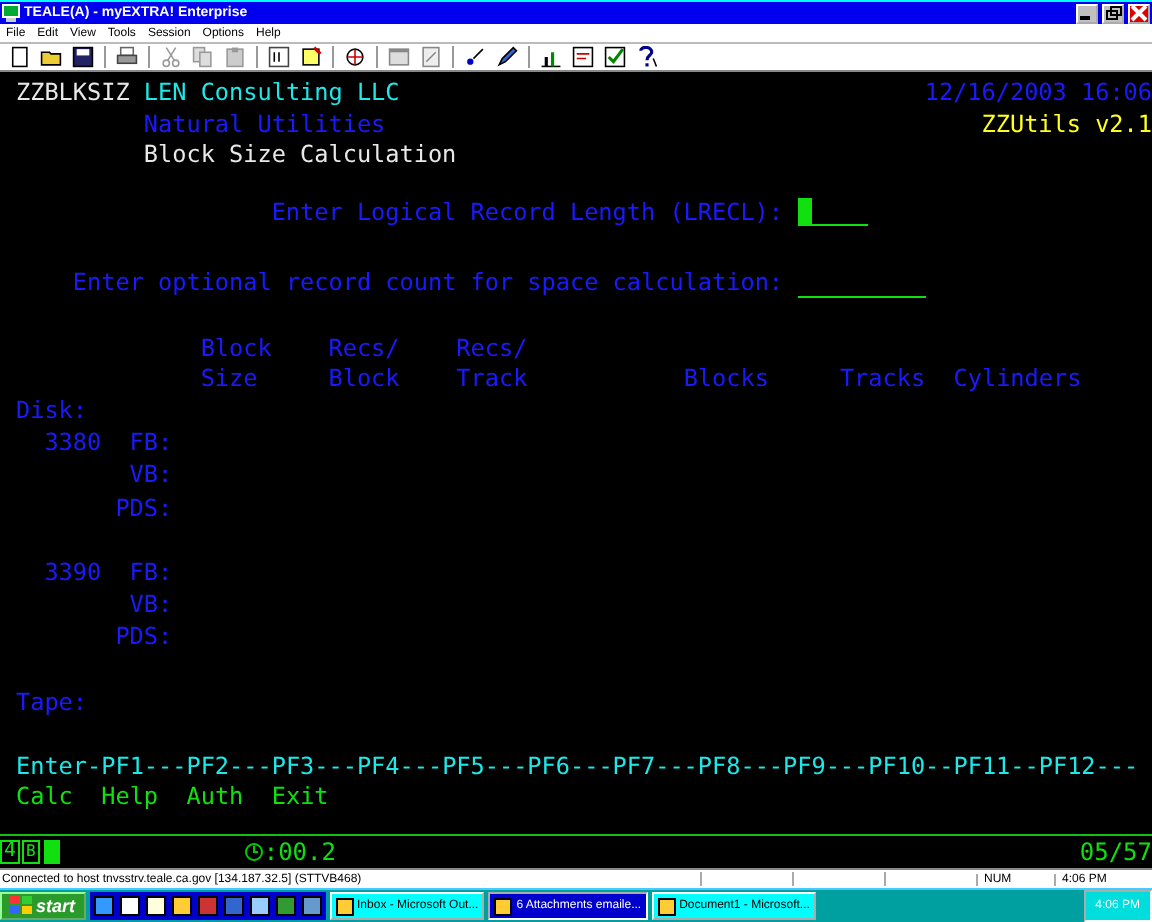 The width and height of the screenshot is (1152, 922). Describe the element at coordinates (428, 283) in the screenshot. I see `prompt-label: Enter optional record count for space calculation:` at that location.